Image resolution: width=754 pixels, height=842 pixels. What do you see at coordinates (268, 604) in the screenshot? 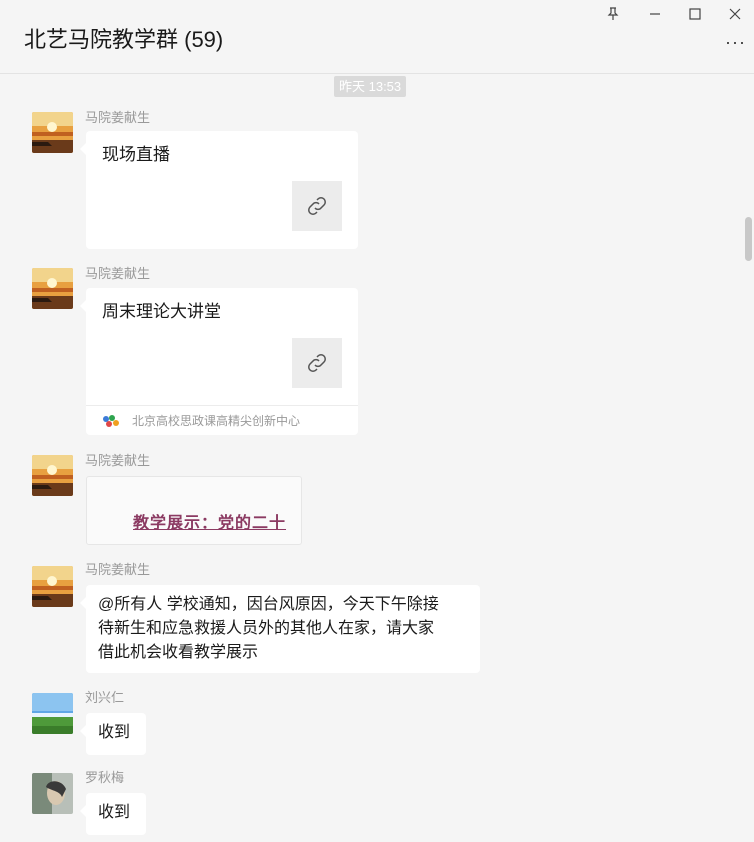
I see `message-line: @所有人 学校通知，因台风原因，今天下午除接` at bounding box center [268, 604].